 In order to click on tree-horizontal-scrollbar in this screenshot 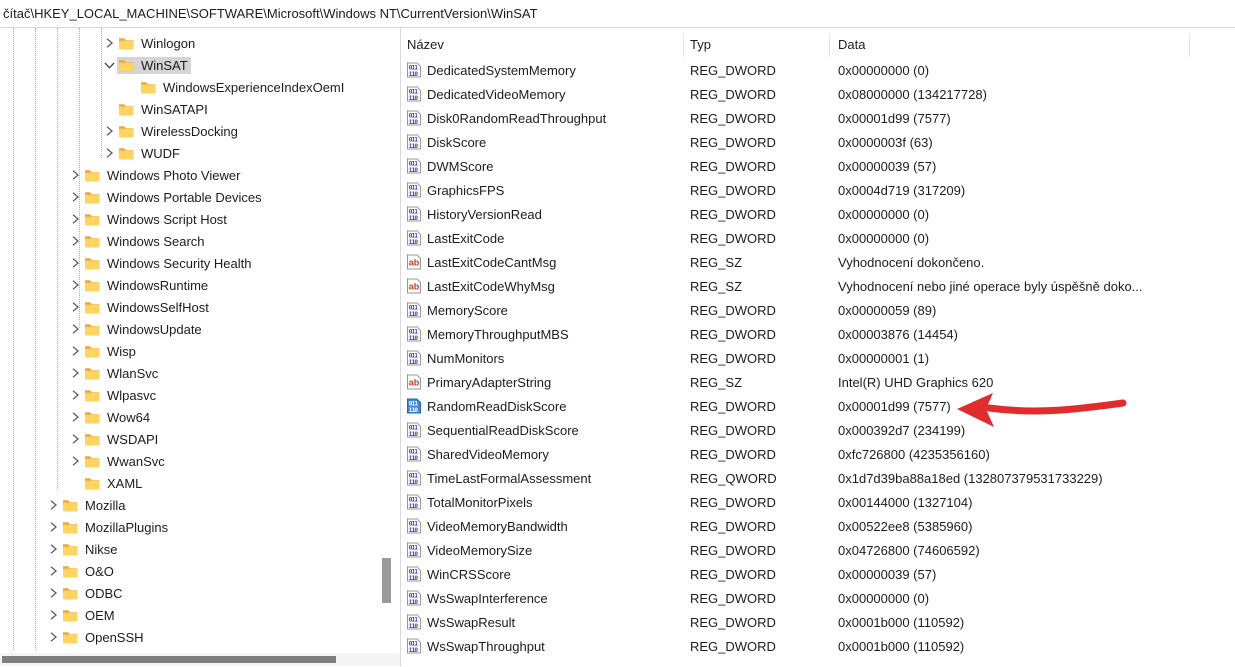, I will do `click(200, 659)`.